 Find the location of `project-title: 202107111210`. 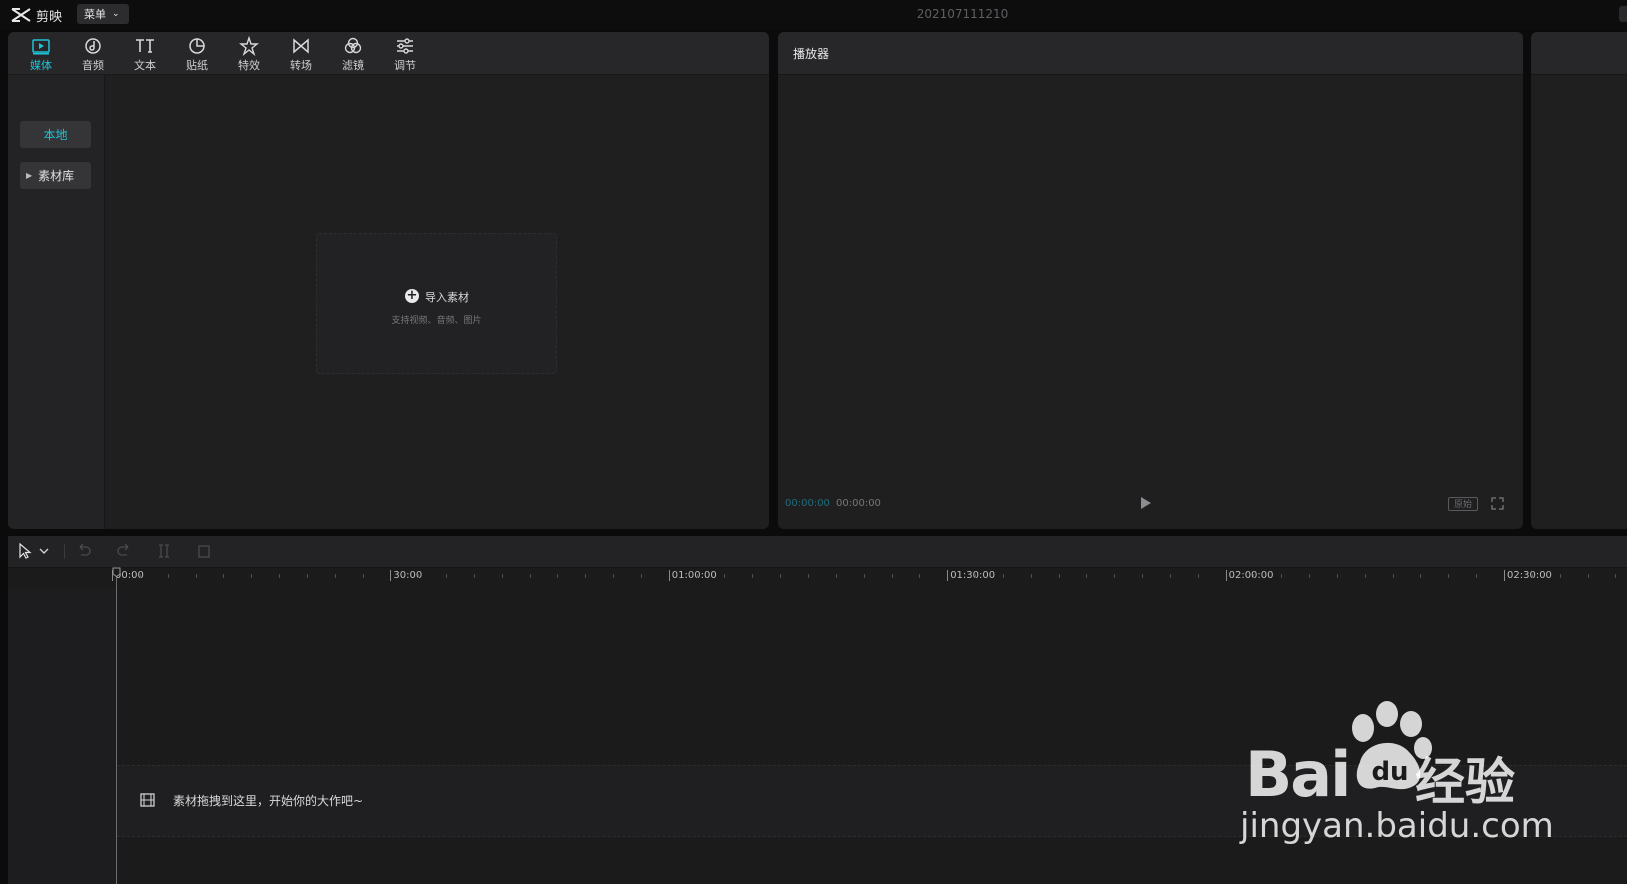

project-title: 202107111210 is located at coordinates (962, 14).